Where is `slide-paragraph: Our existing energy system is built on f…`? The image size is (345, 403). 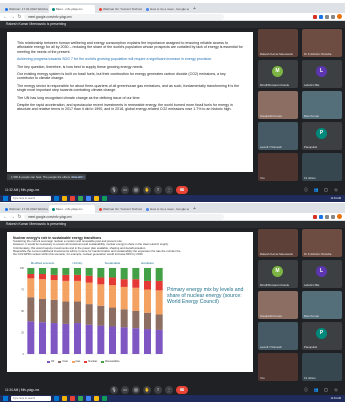 slide-paragraph: Our existing energy system is built on f… is located at coordinates (121, 76).